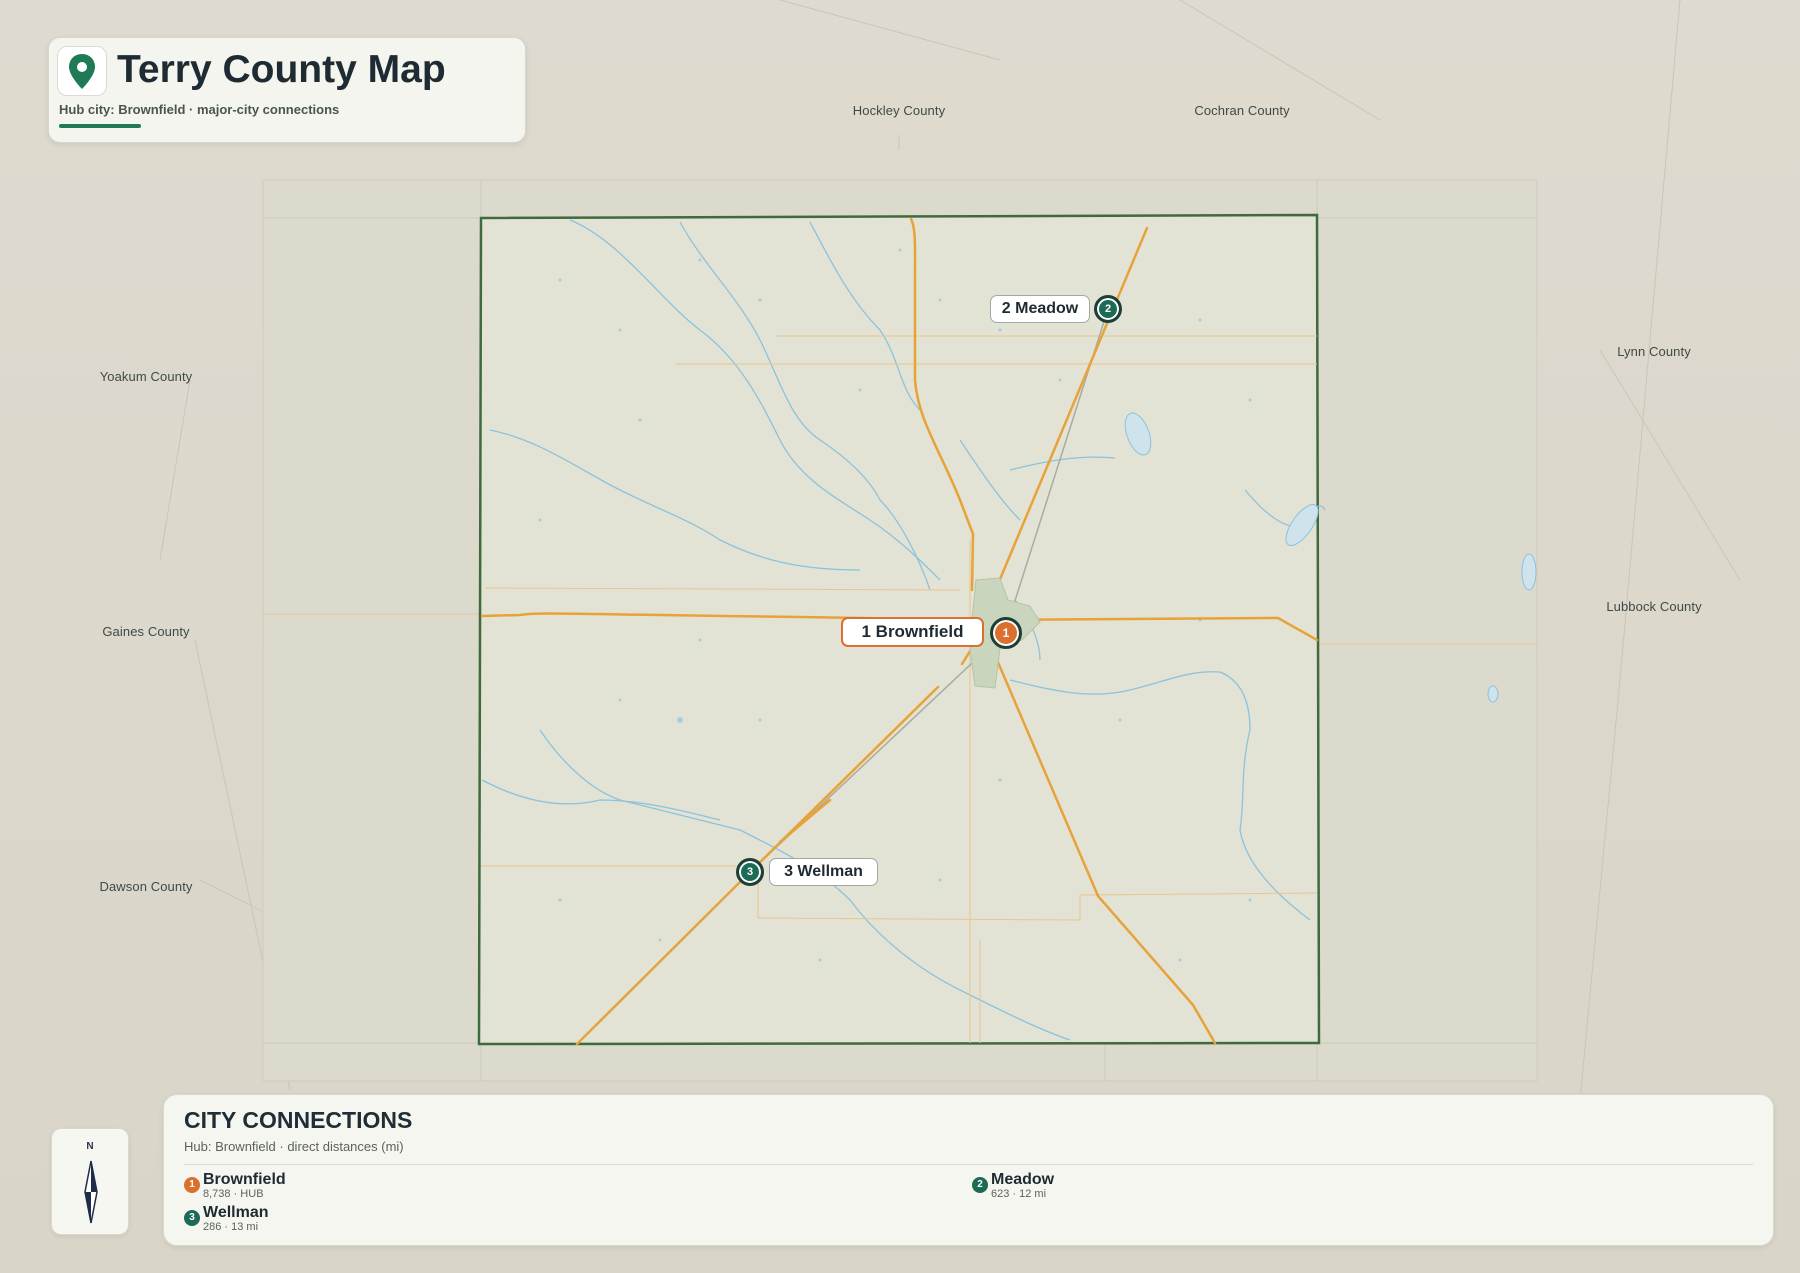  Describe the element at coordinates (968, 1164) in the screenshot. I see `connections-divider` at that location.